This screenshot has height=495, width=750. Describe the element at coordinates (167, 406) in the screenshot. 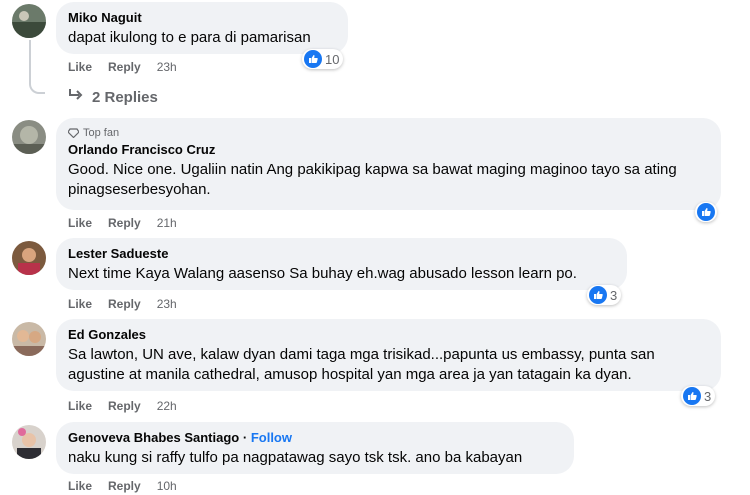

I see `comment-timestamp: 22h` at that location.